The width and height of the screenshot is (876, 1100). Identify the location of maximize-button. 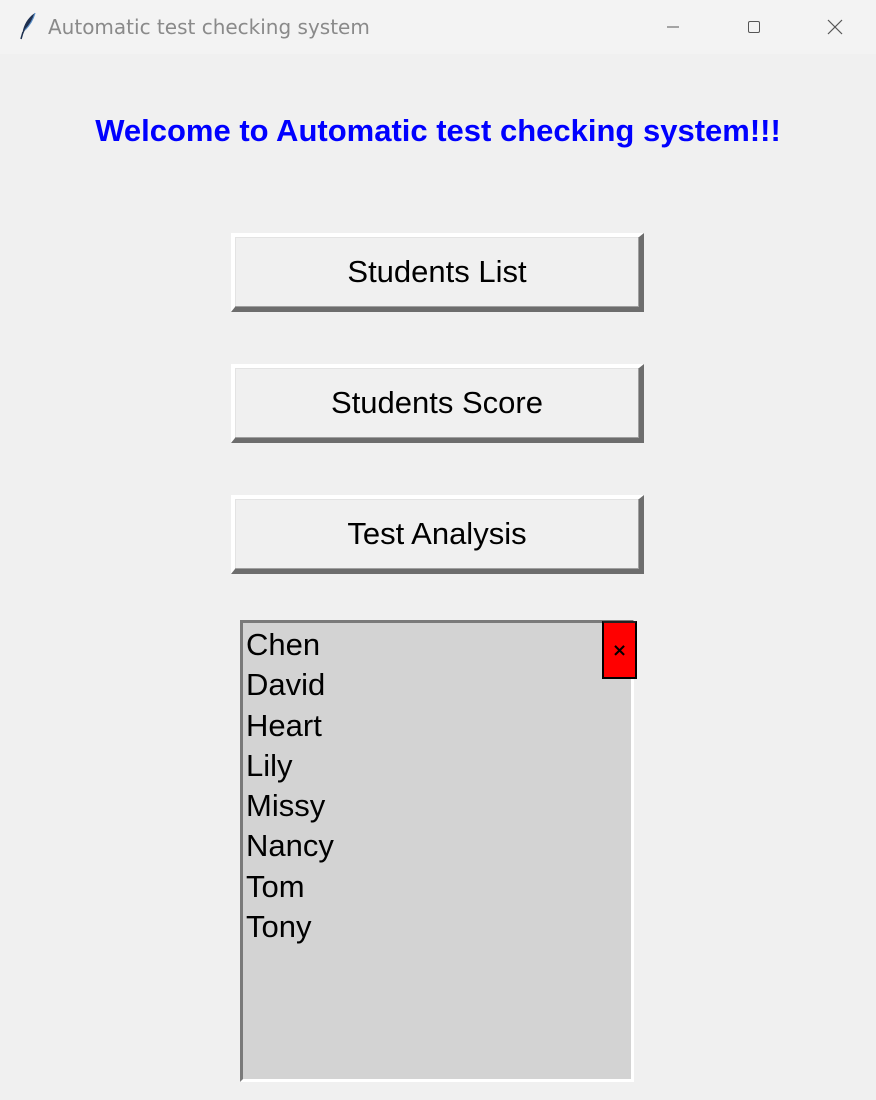
(754, 27).